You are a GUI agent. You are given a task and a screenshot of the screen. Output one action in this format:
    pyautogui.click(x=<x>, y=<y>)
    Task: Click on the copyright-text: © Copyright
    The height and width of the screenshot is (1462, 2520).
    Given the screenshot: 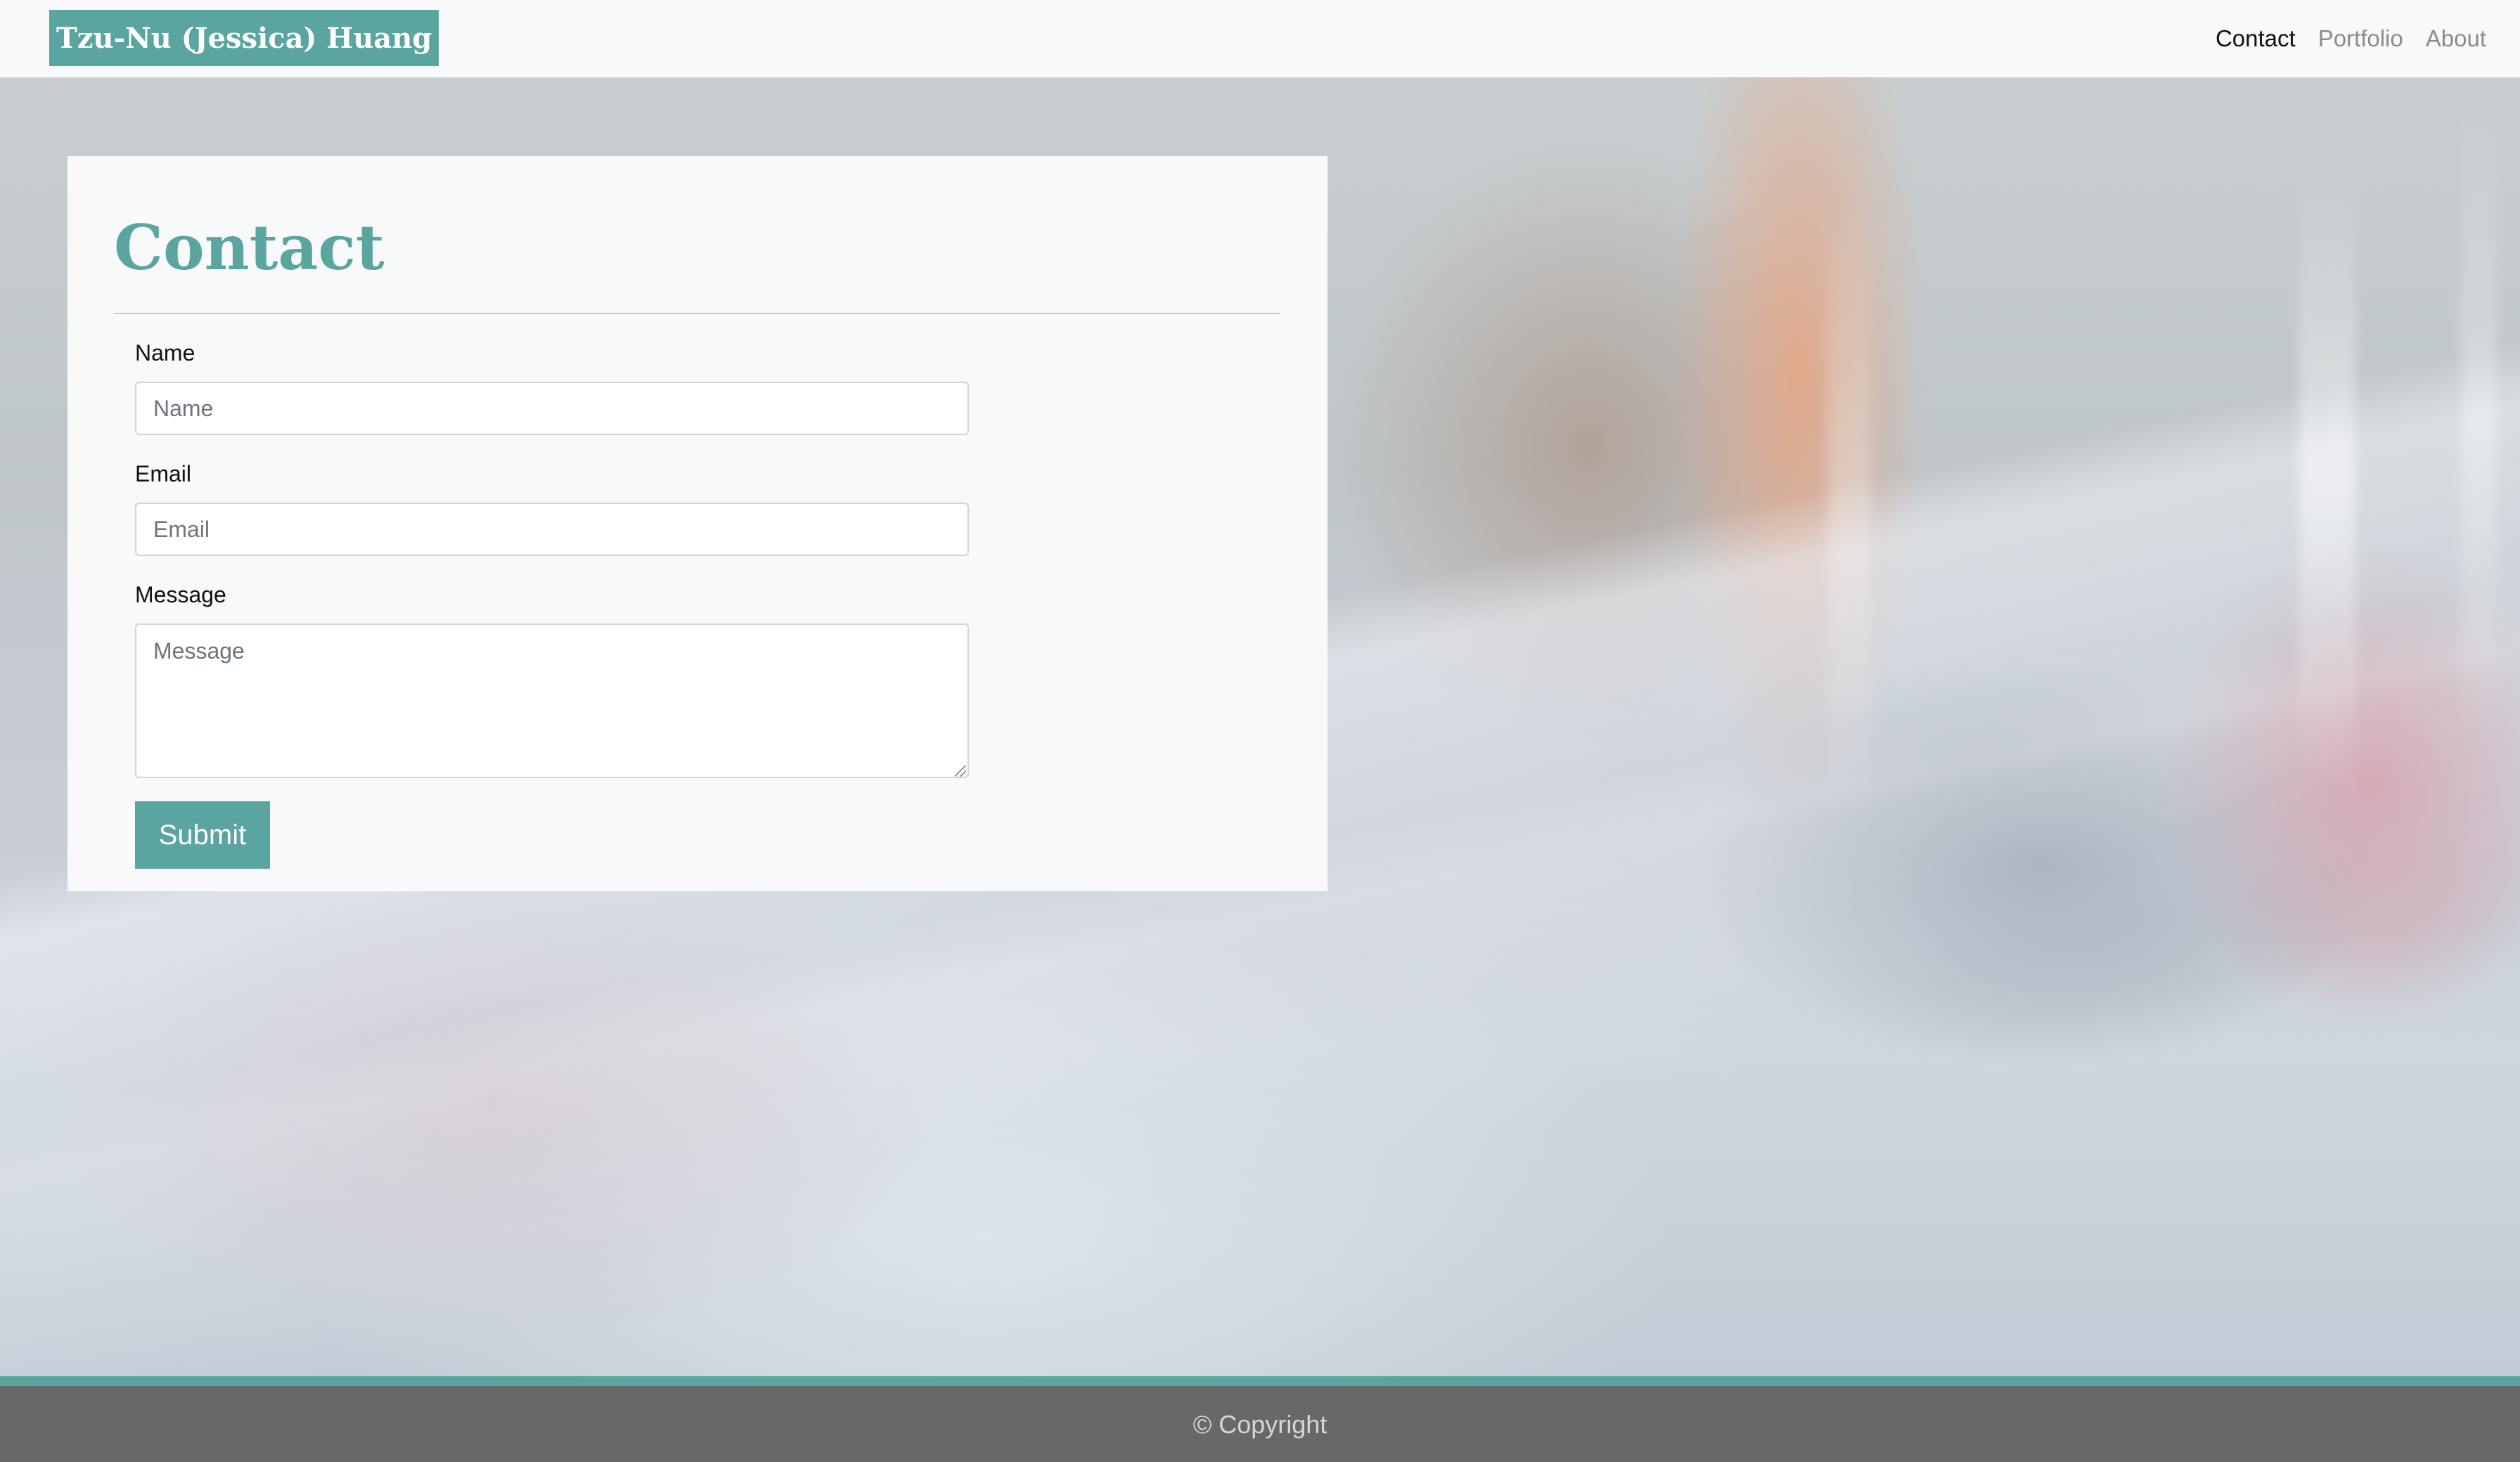 What is the action you would take?
    pyautogui.click(x=1260, y=1424)
    